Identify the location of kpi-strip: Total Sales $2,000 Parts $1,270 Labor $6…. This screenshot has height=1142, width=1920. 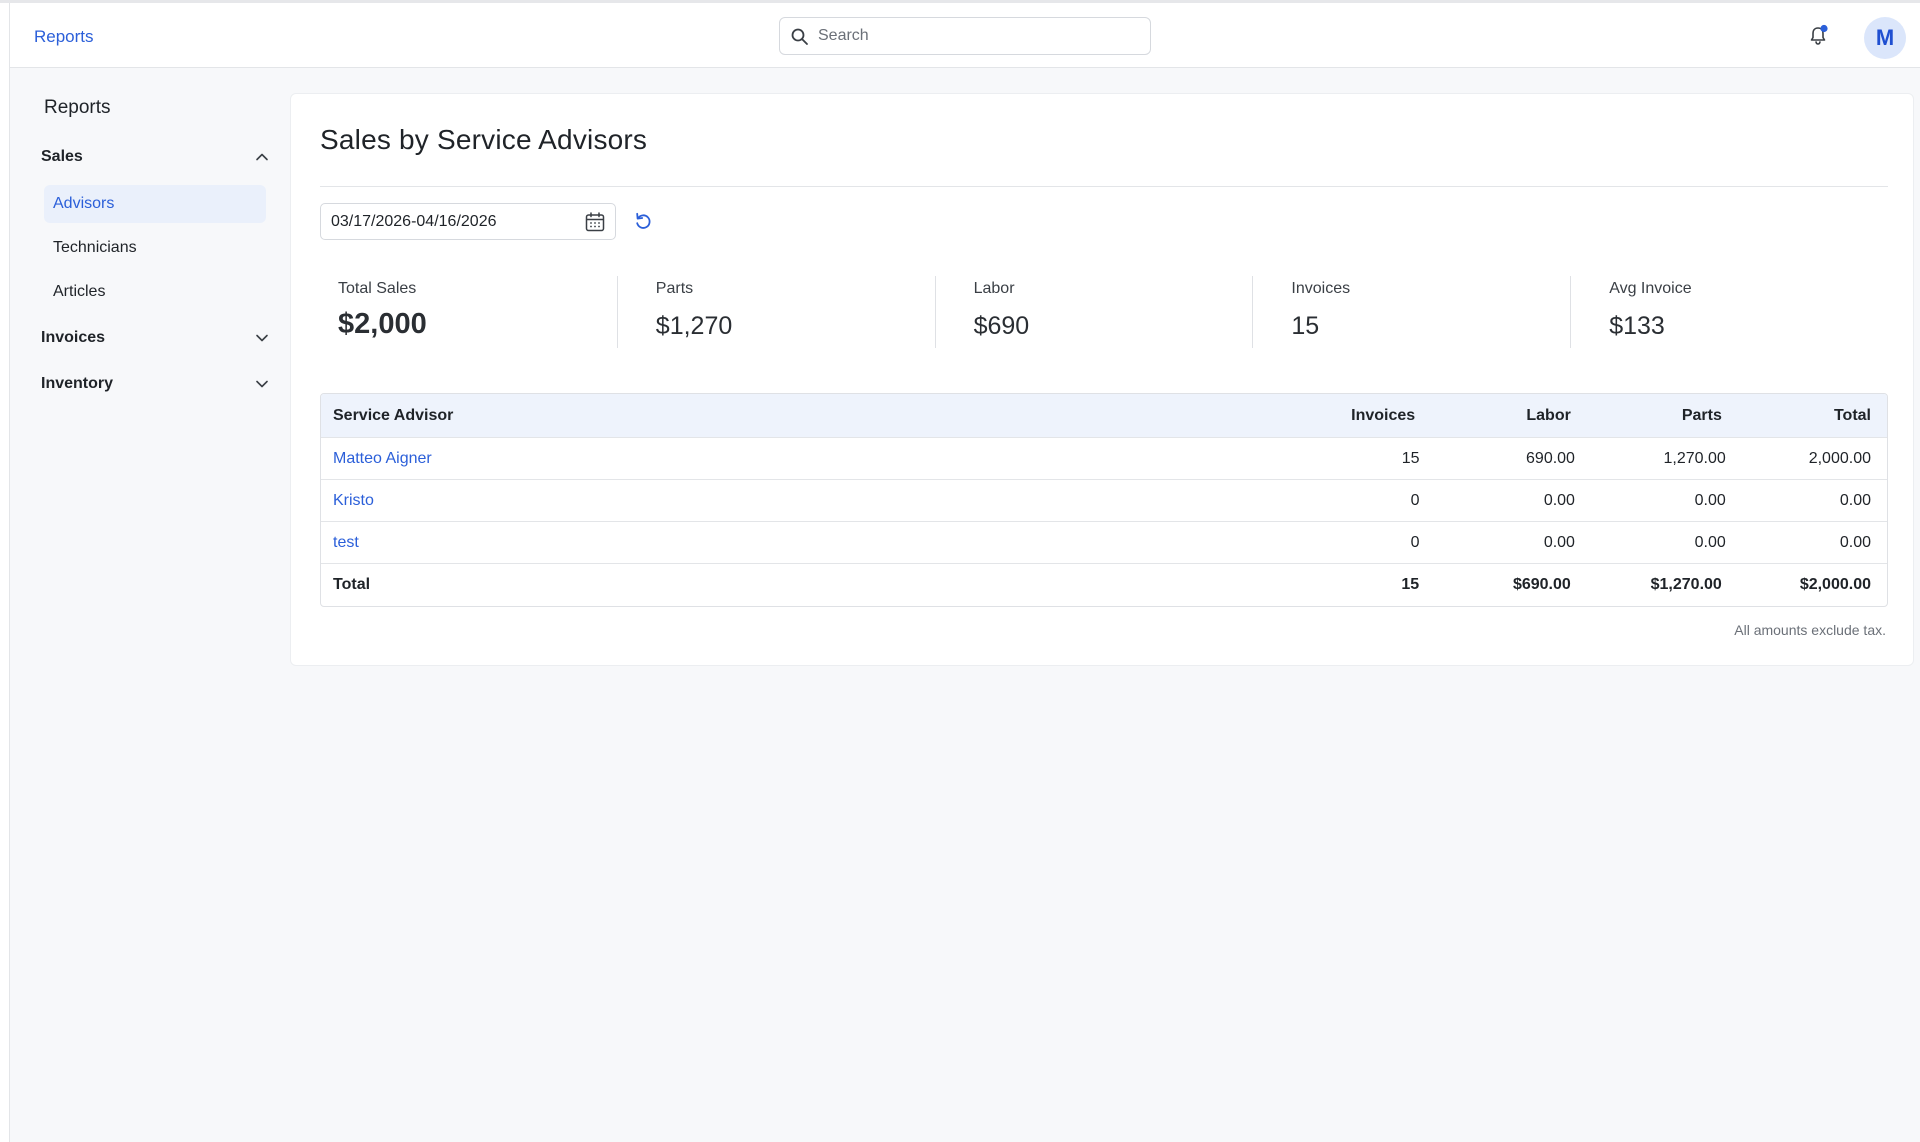
(1104, 312).